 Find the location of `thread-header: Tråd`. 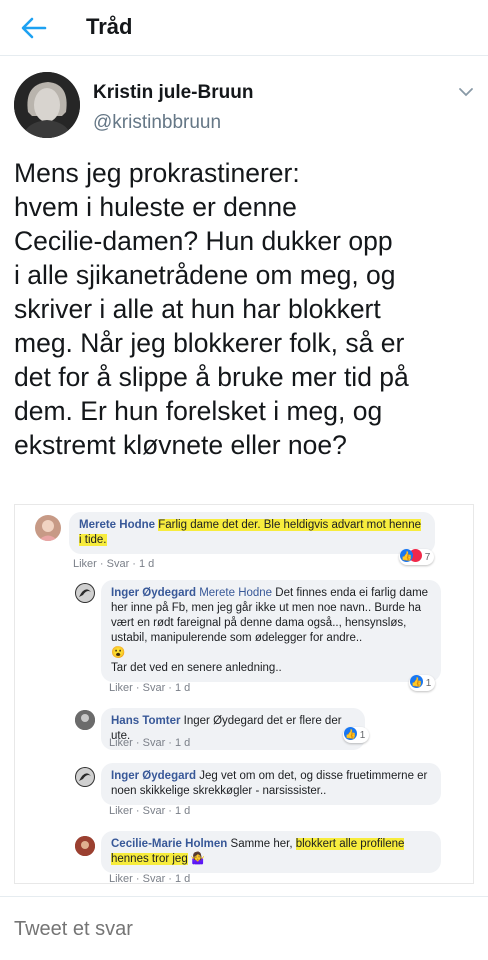

thread-header: Tråd is located at coordinates (244, 28).